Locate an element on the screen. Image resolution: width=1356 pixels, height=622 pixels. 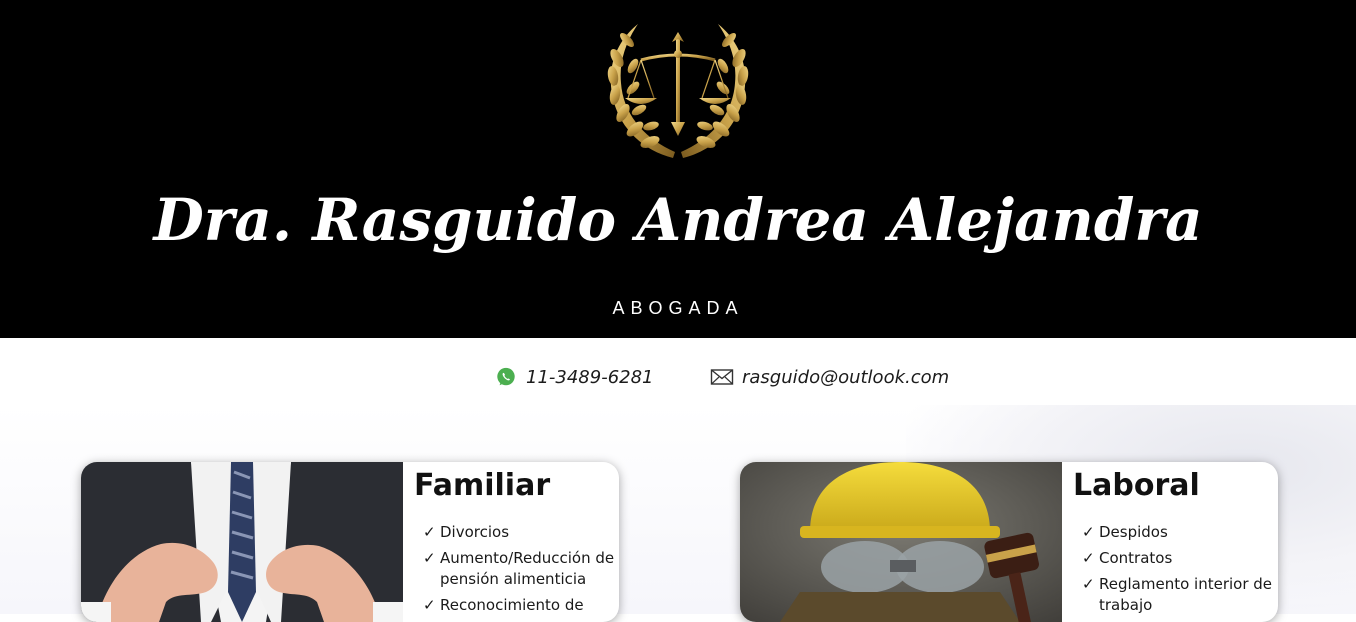
list-item: ✓ Contratos is located at coordinates (1127, 558).